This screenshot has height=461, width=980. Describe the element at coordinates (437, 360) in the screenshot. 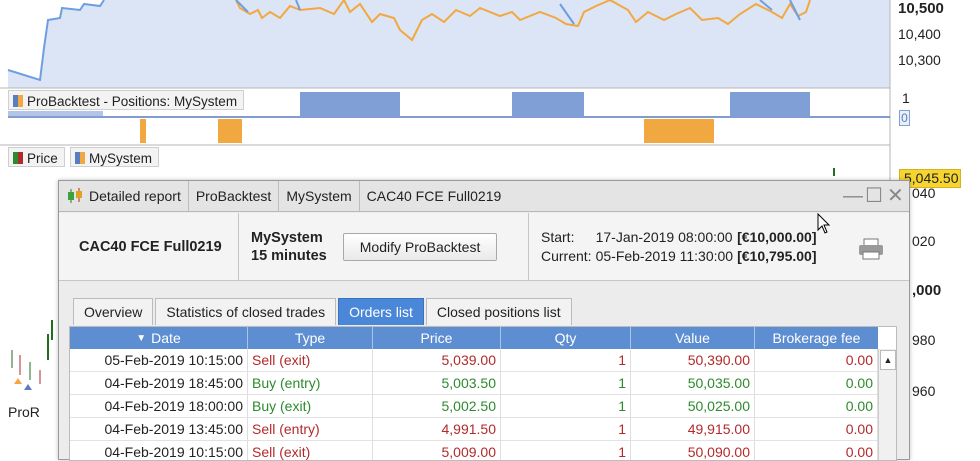

I see `cell-price: 5,039.00` at that location.